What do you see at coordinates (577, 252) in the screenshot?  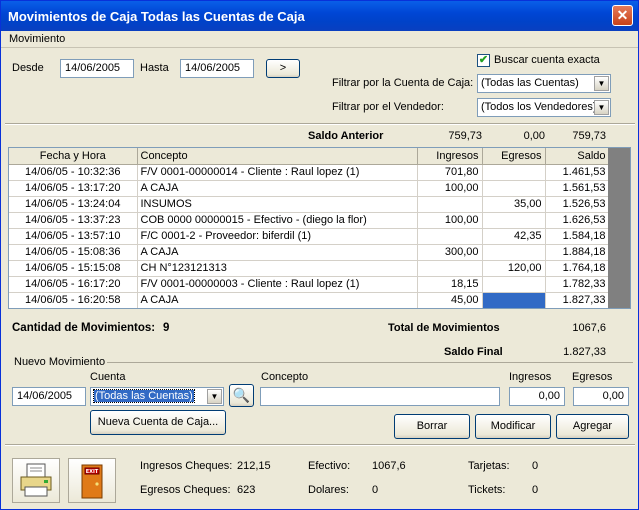 I see `cell-saldo: 1.884,18` at bounding box center [577, 252].